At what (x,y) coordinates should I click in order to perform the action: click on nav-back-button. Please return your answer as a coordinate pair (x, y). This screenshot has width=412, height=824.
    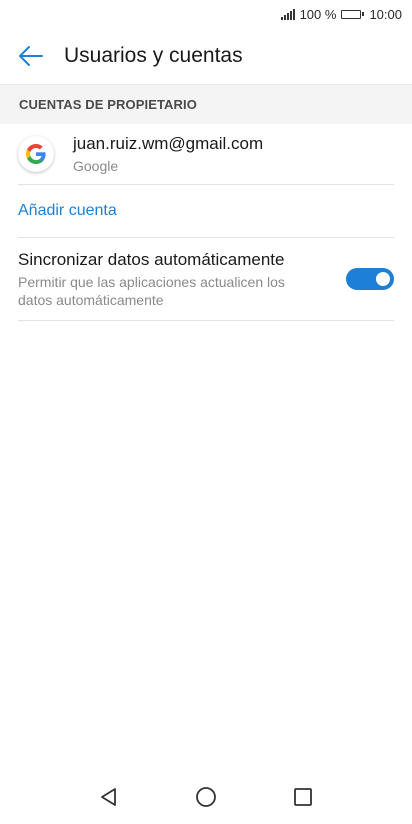
    Looking at the image, I should click on (109, 797).